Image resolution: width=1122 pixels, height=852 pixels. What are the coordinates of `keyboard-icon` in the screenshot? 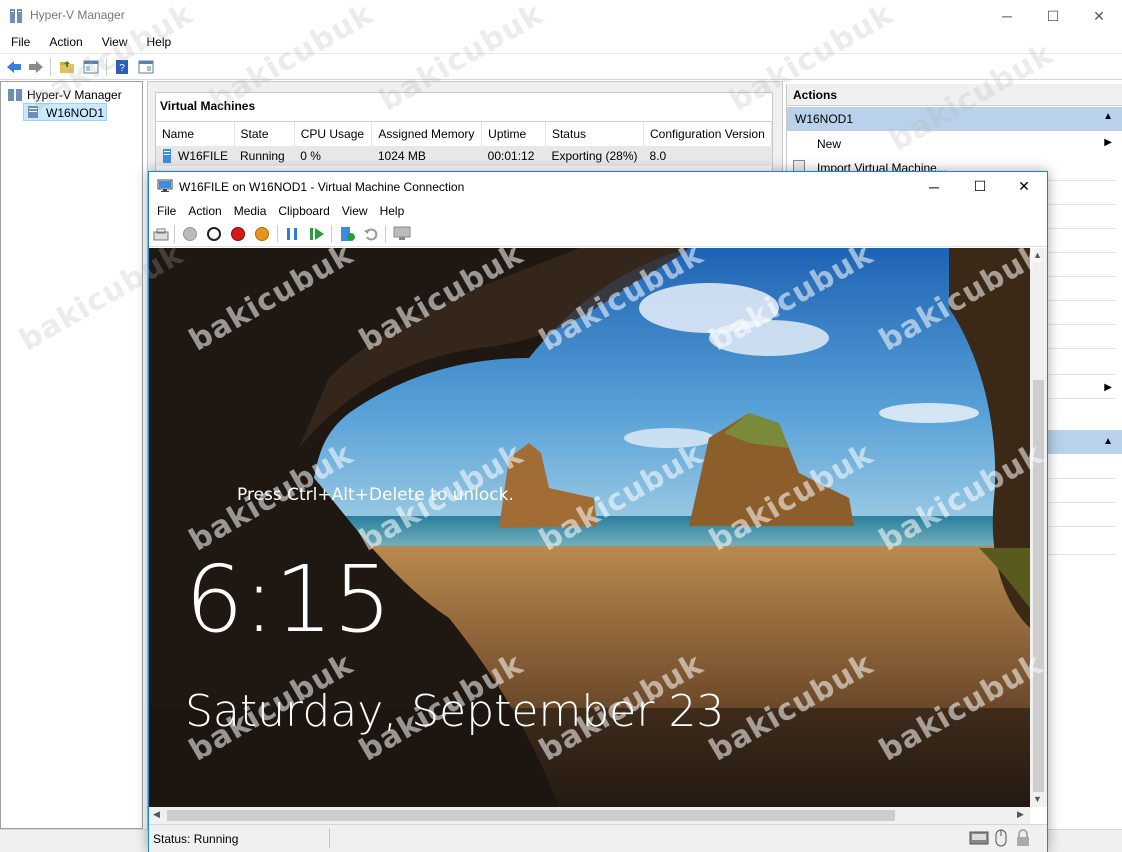 It's located at (979, 838).